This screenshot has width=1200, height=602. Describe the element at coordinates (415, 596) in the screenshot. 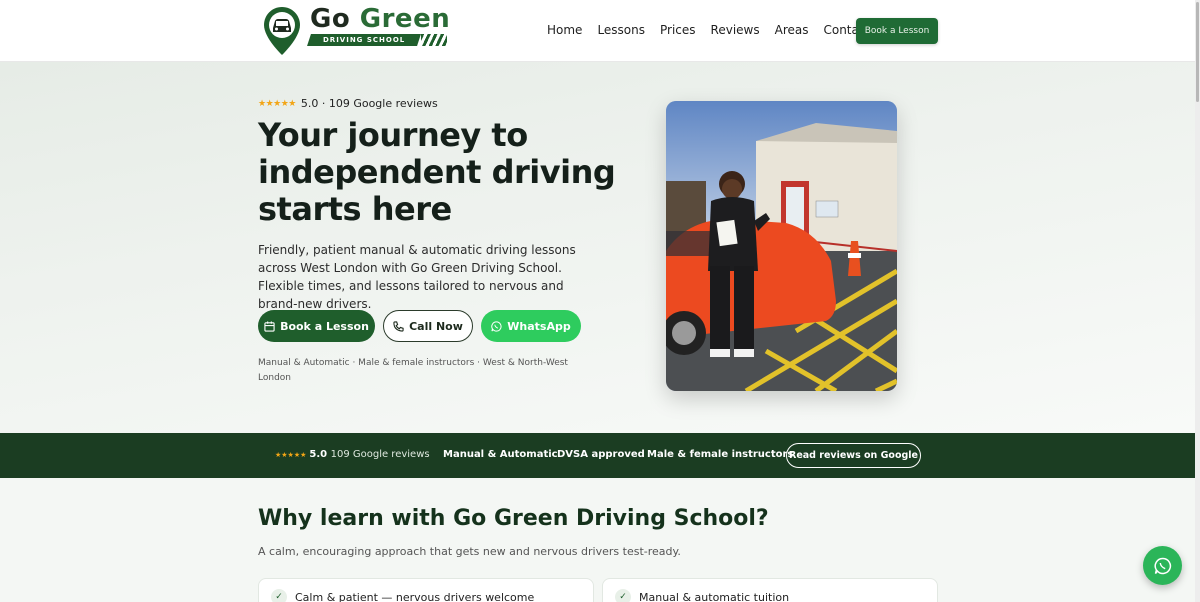

I see `feature-card-label: Calm & patient — nervous drivers welcome` at that location.